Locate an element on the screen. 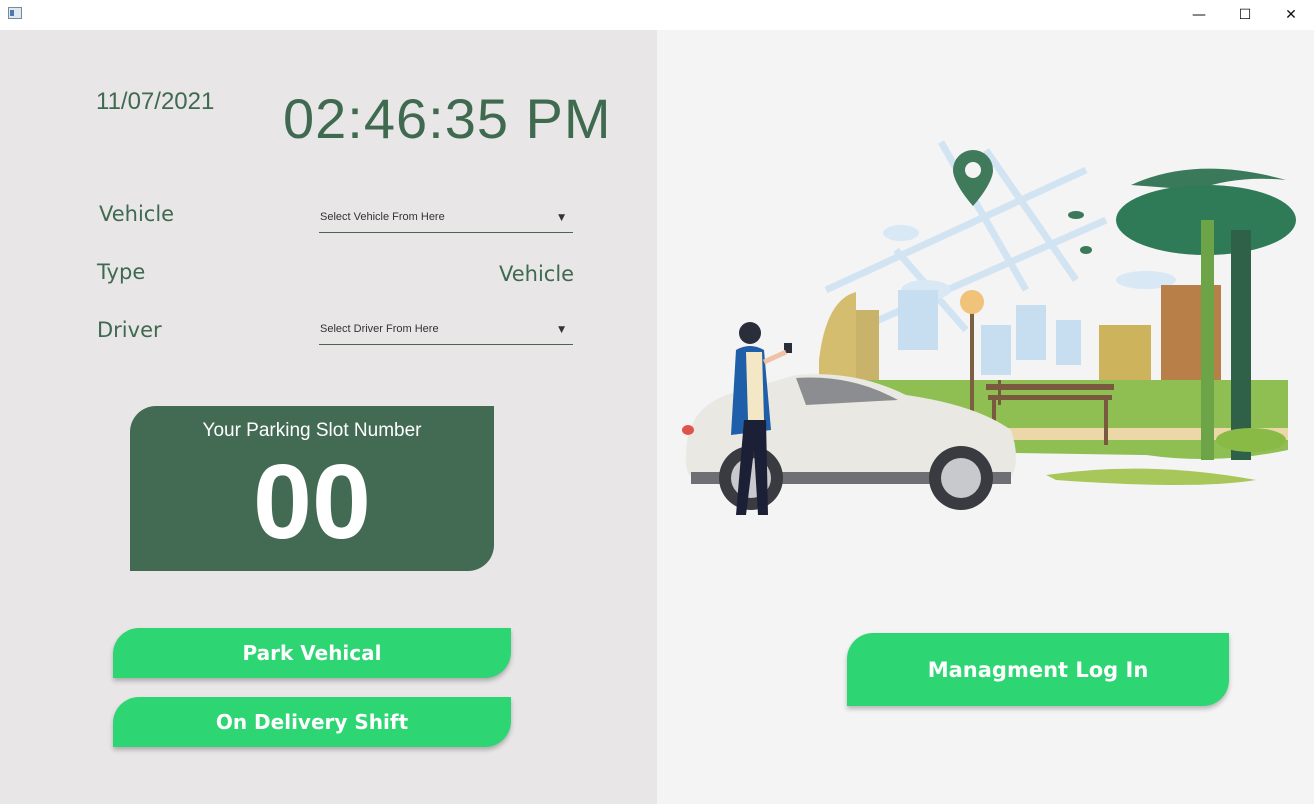  app-icon is located at coordinates (15, 13).